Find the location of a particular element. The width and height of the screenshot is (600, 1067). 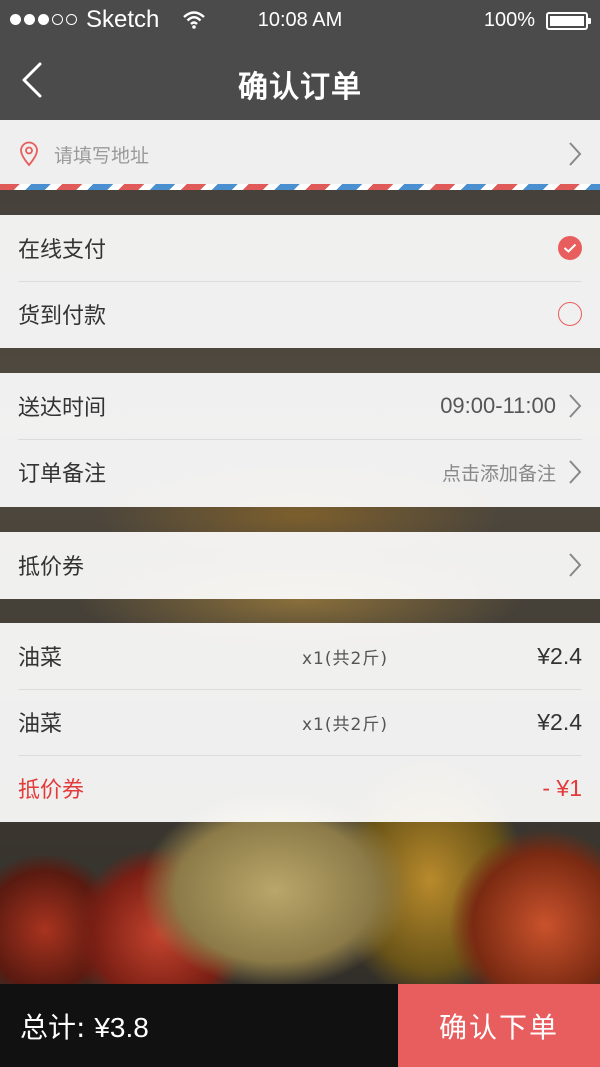

payment-option-online: 在线支付 is located at coordinates (300, 248).